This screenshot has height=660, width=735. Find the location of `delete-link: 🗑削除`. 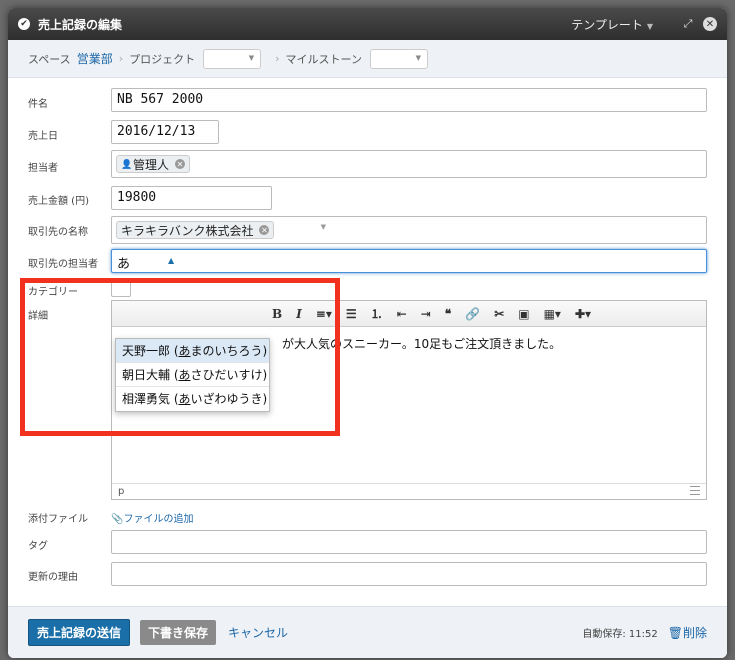

delete-link: 🗑削除 is located at coordinates (687, 632).